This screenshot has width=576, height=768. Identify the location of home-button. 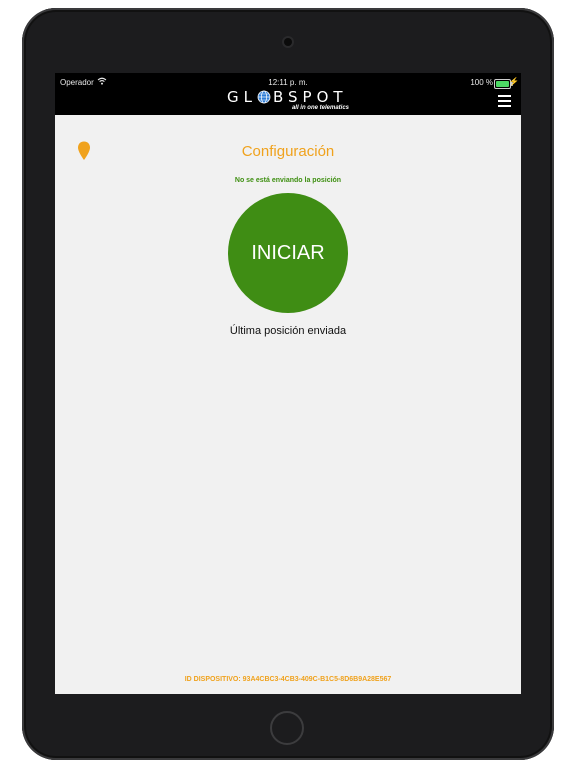
(287, 728).